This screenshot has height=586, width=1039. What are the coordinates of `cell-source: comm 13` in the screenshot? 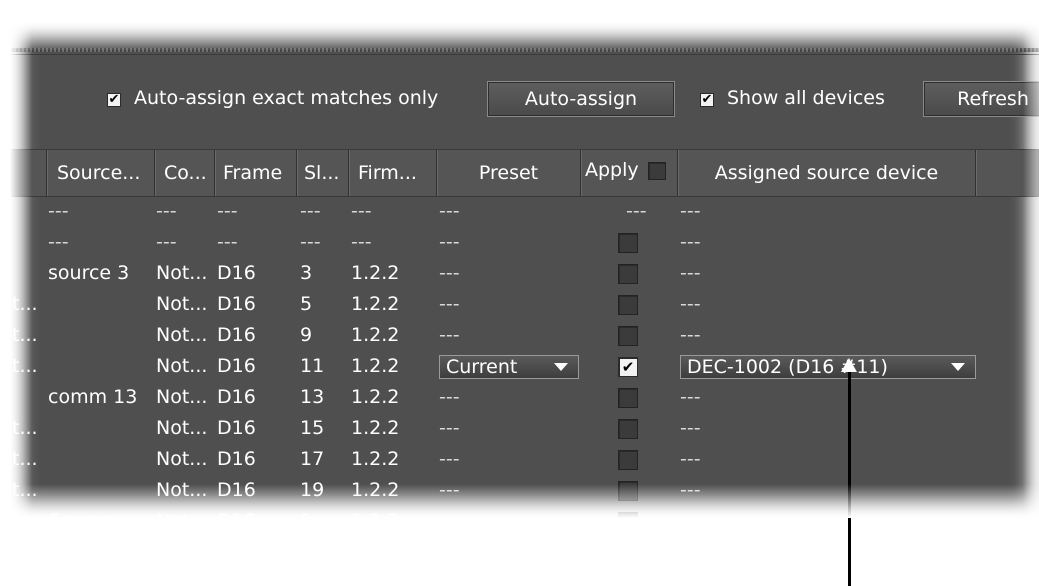 It's located at (93, 397).